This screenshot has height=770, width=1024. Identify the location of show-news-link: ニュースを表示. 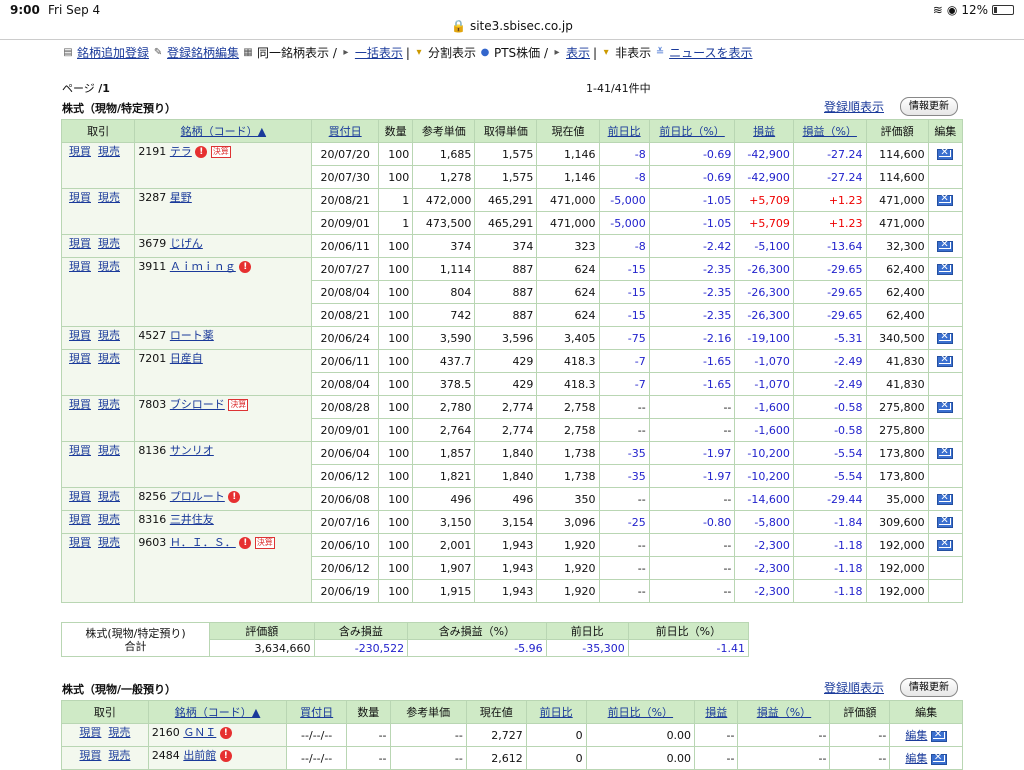
(710, 52).